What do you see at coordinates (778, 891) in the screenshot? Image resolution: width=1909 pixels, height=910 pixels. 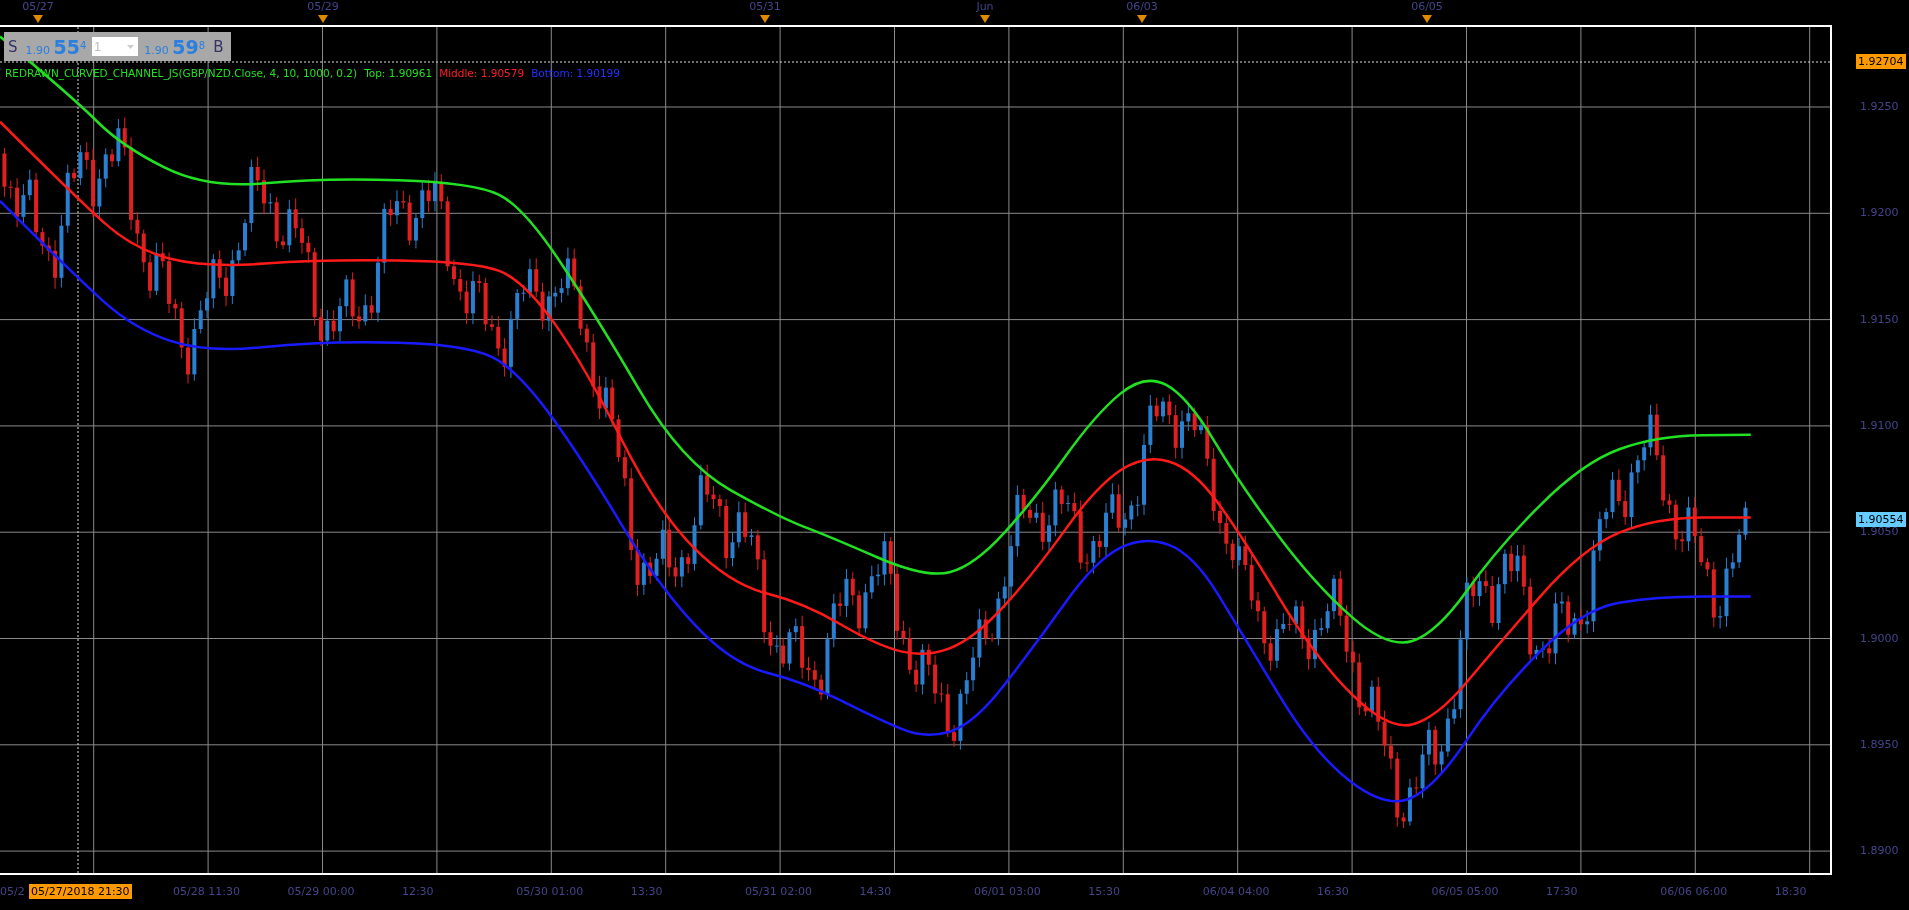 I see `time-label: 05/31 02:00` at bounding box center [778, 891].